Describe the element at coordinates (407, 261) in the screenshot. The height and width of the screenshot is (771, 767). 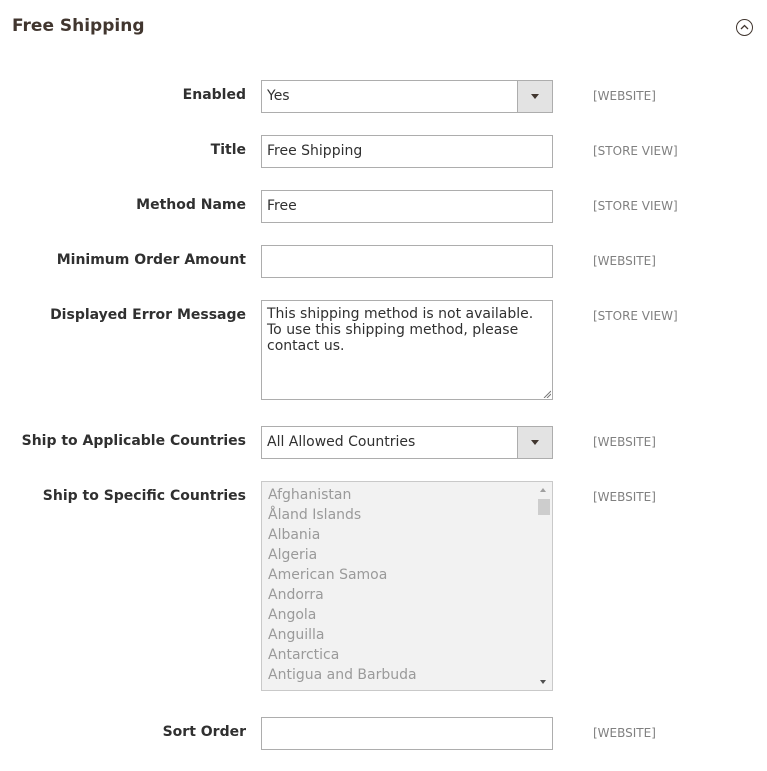
I see `min-order-input` at that location.